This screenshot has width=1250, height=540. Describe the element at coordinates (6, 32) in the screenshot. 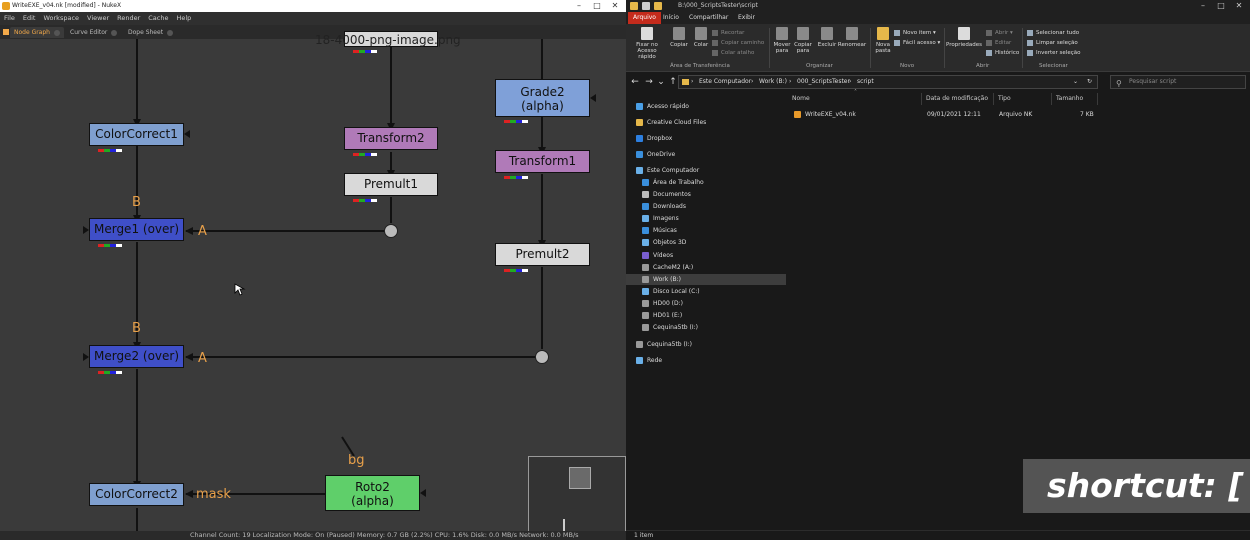

I see `pane-grid-icon` at that location.